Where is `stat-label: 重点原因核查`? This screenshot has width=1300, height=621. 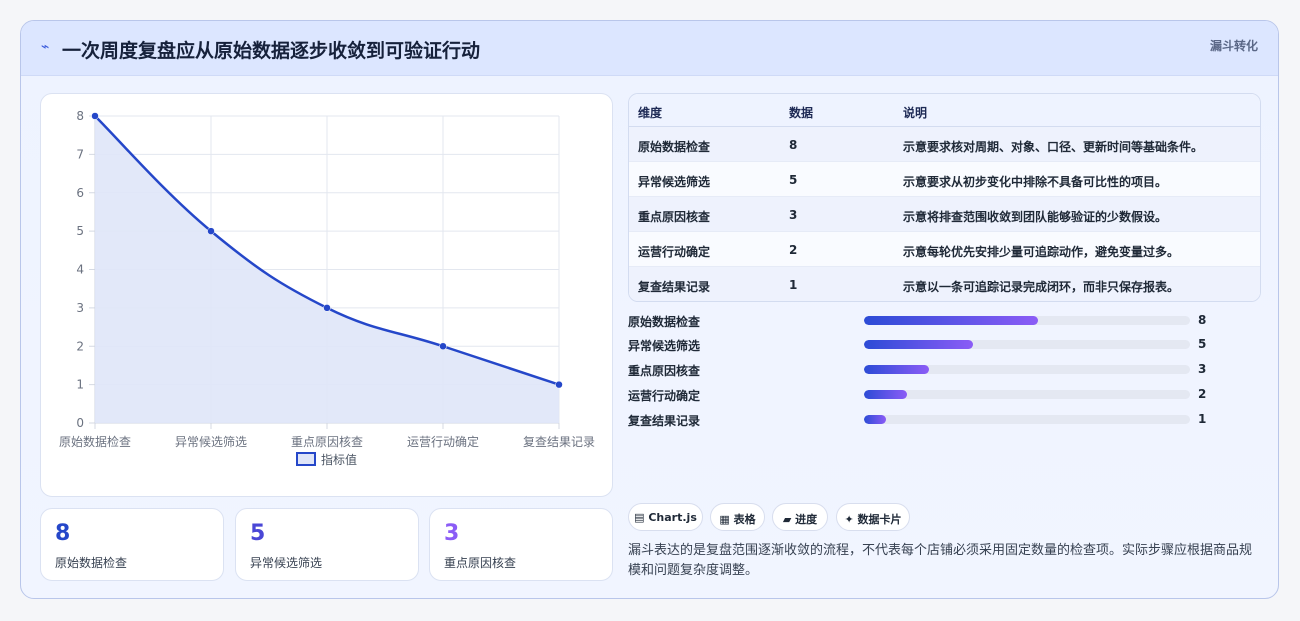
stat-label: 重点原因核查 is located at coordinates (480, 563).